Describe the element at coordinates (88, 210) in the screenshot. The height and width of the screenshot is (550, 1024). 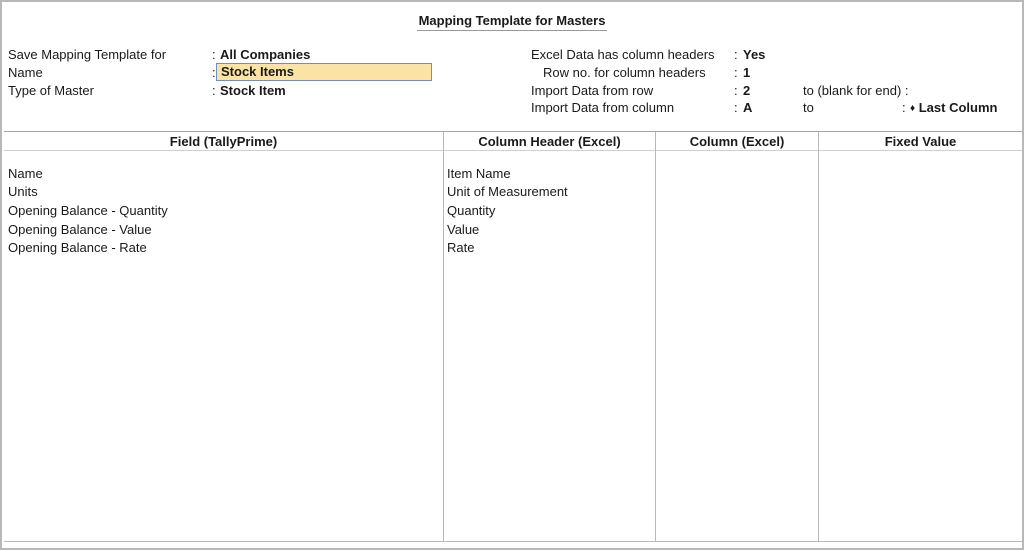
I see `row-field-name: Opening Balance - Quantity` at that location.